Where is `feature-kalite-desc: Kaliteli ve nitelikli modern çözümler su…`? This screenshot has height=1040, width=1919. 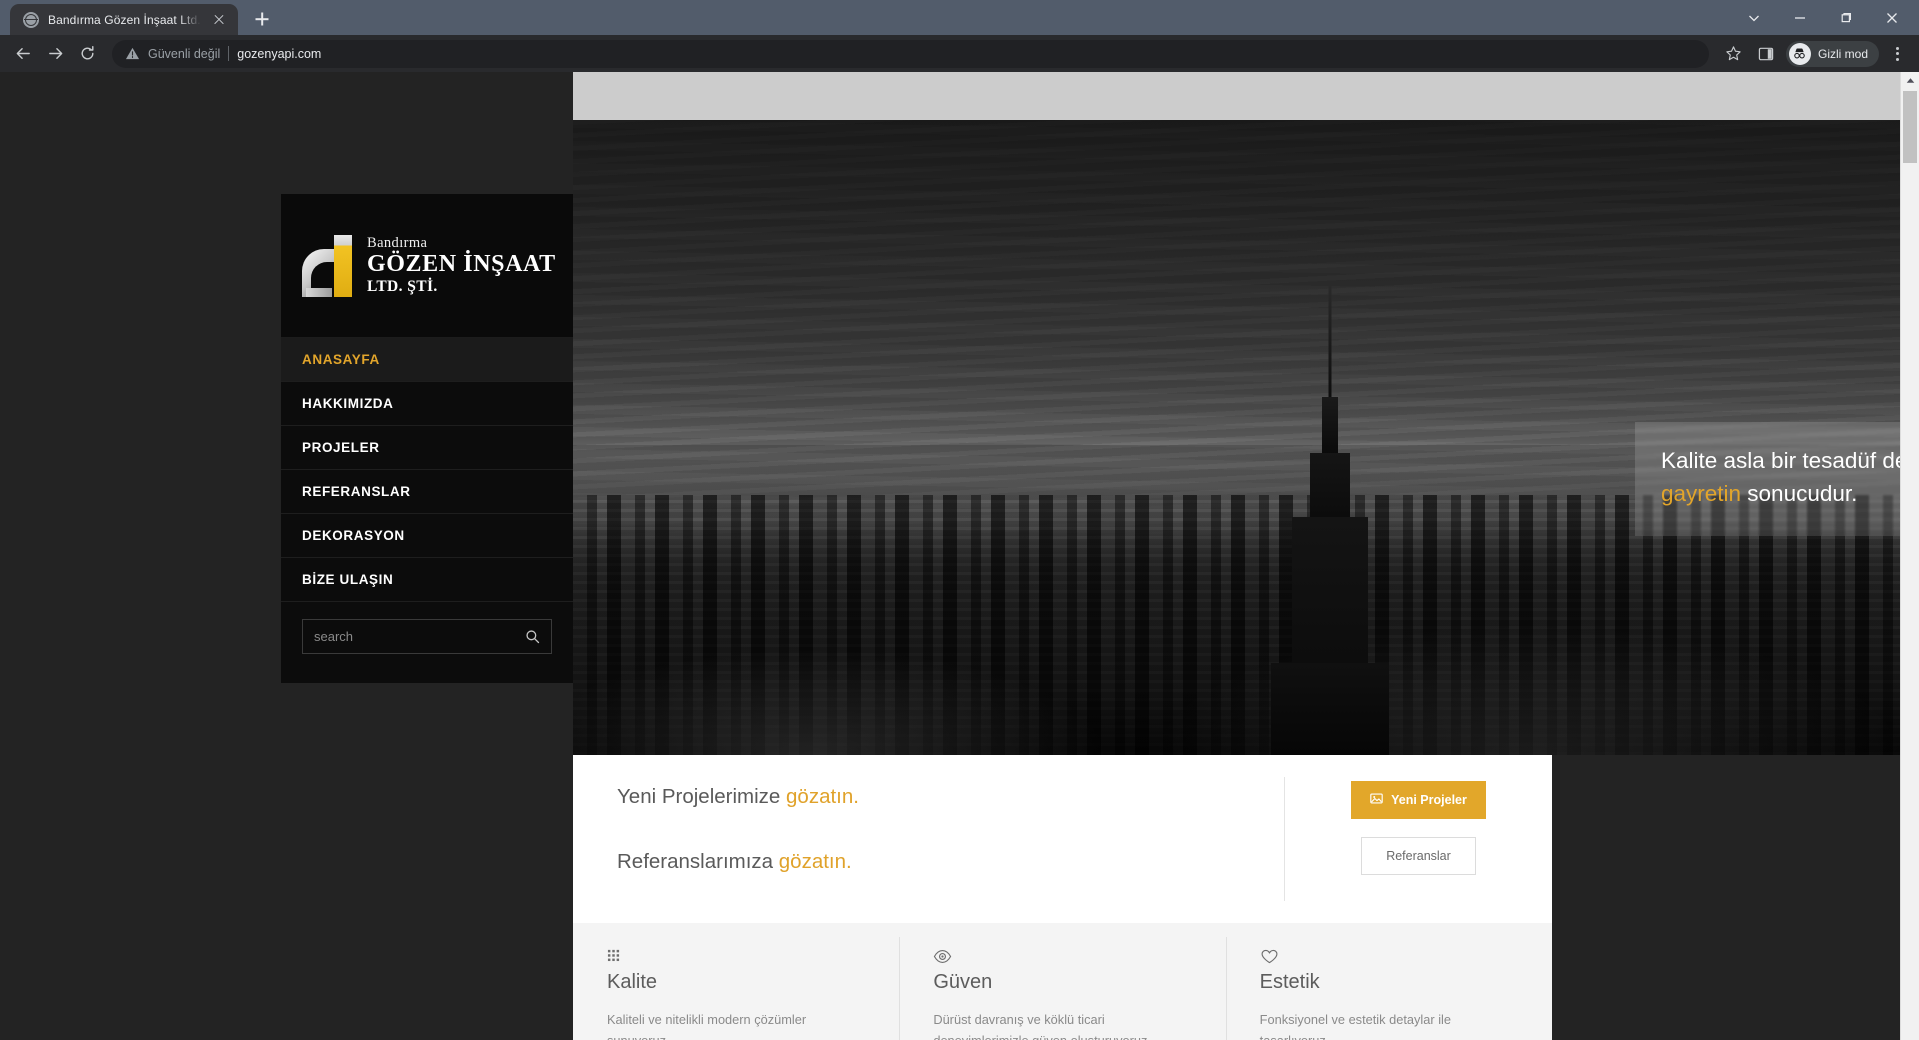 feature-kalite-desc: Kaliteli ve nitelikli modern çözümler su… is located at coordinates (707, 1026).